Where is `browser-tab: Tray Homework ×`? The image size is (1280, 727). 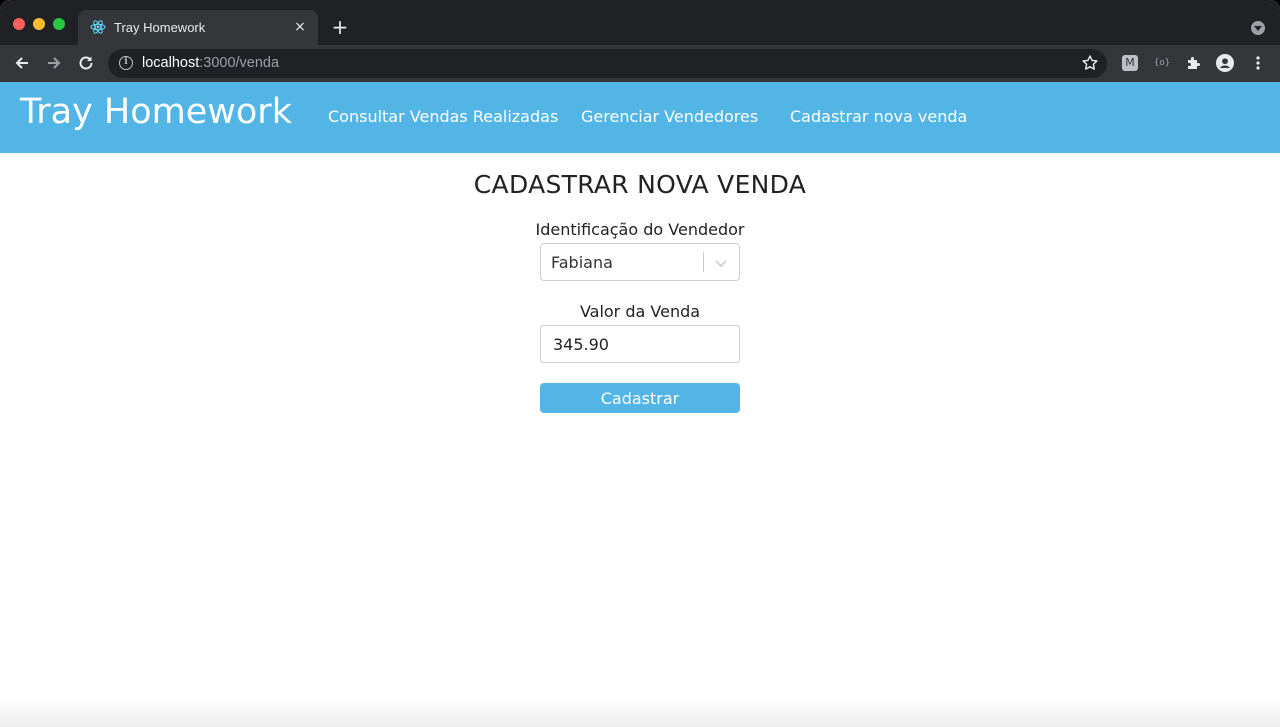 browser-tab: Tray Homework × is located at coordinates (198, 27).